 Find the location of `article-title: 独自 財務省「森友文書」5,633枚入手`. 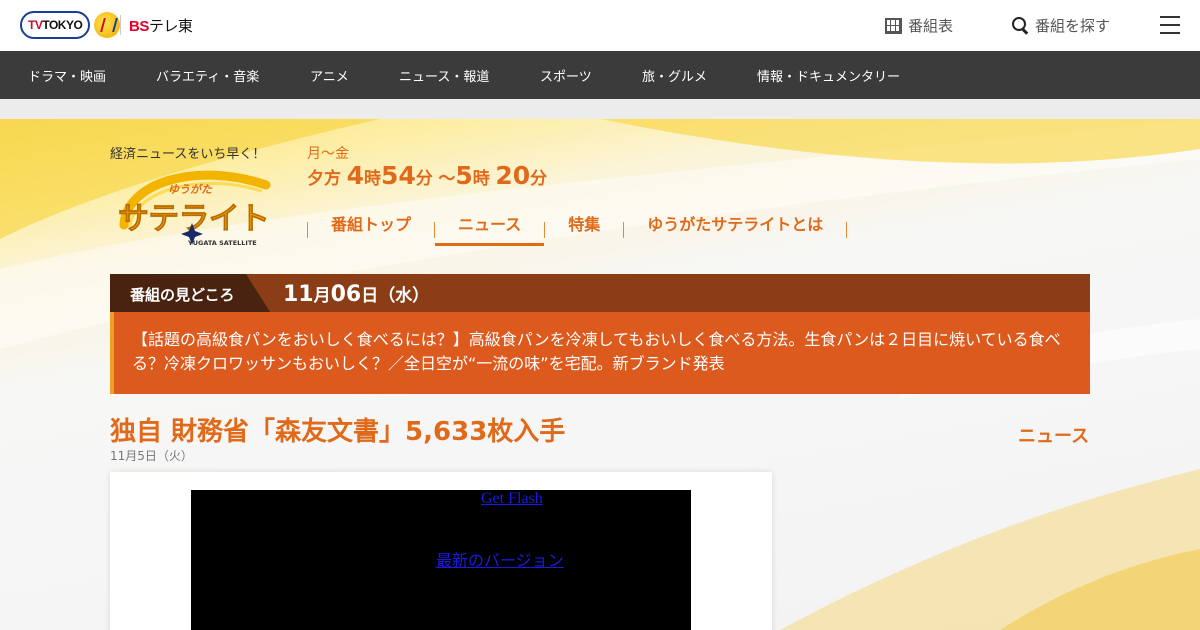

article-title: 独自 財務省「森友文書」5,633枚入手 is located at coordinates (338, 432).